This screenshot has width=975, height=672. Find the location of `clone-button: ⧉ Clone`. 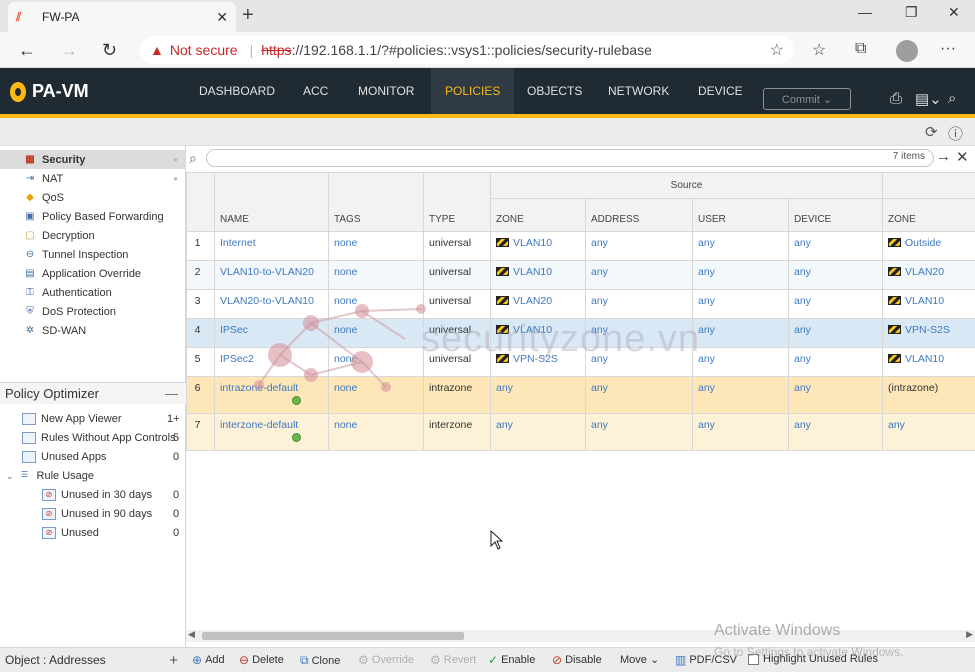

clone-button: ⧉ Clone is located at coordinates (320, 660).